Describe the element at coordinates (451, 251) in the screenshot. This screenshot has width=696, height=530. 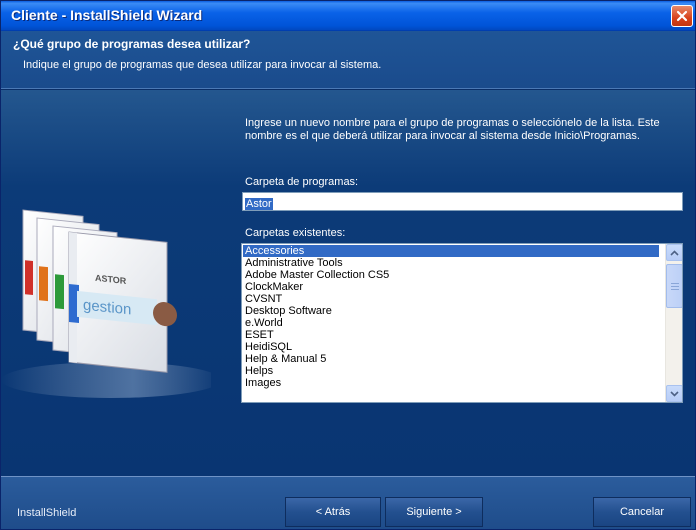
I see `list-item: Accessories` at that location.